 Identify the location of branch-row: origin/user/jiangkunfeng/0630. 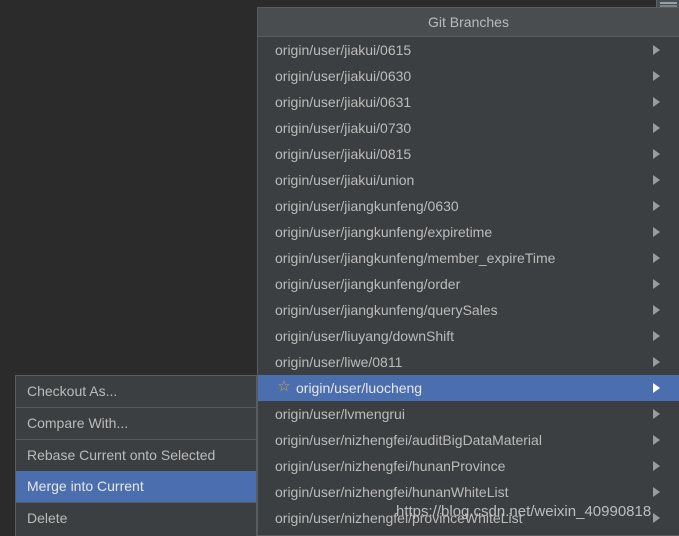
(468, 206).